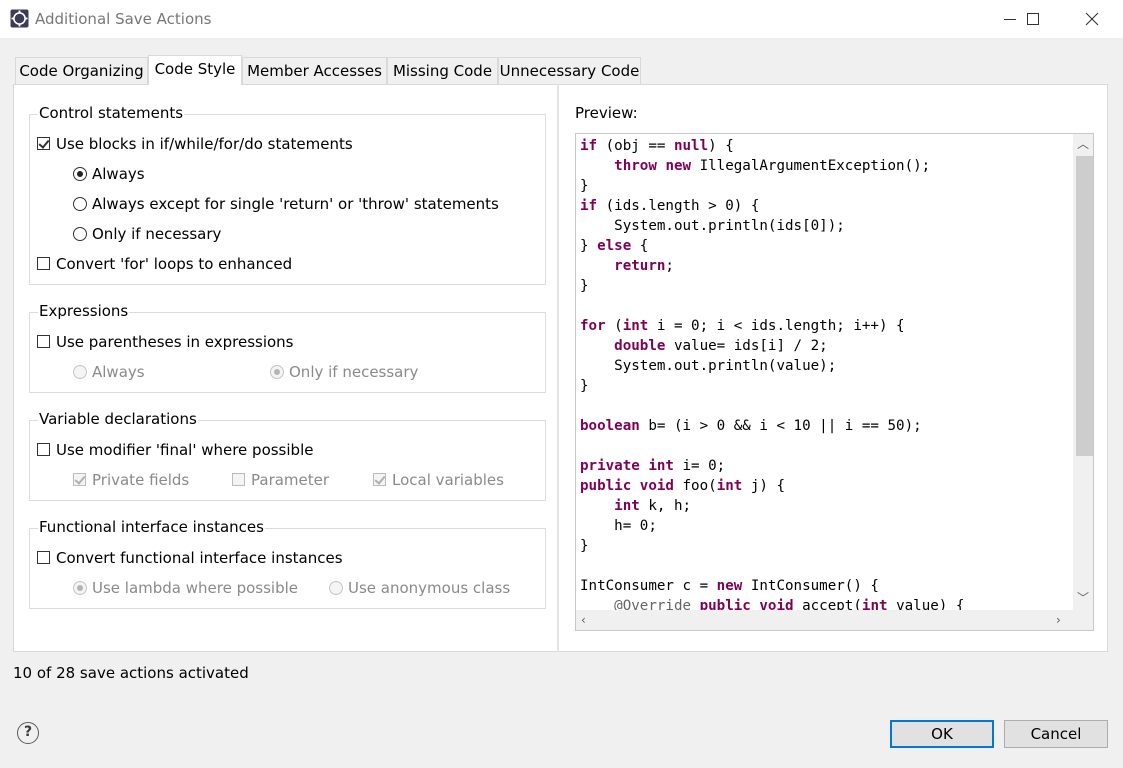  I want to click on maximize-button, so click(1033, 19).